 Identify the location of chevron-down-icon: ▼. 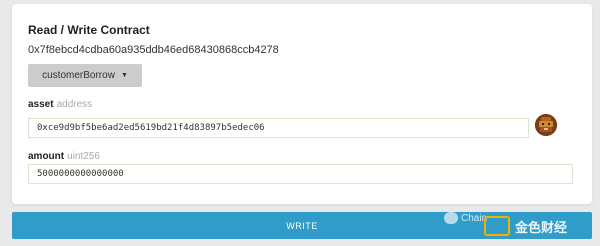
(124, 75).